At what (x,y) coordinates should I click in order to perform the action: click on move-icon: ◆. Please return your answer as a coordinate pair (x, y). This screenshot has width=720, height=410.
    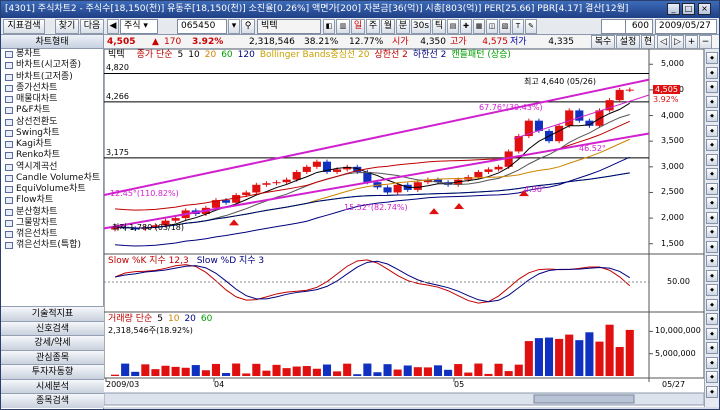
    Looking at the image, I should click on (712, 304).